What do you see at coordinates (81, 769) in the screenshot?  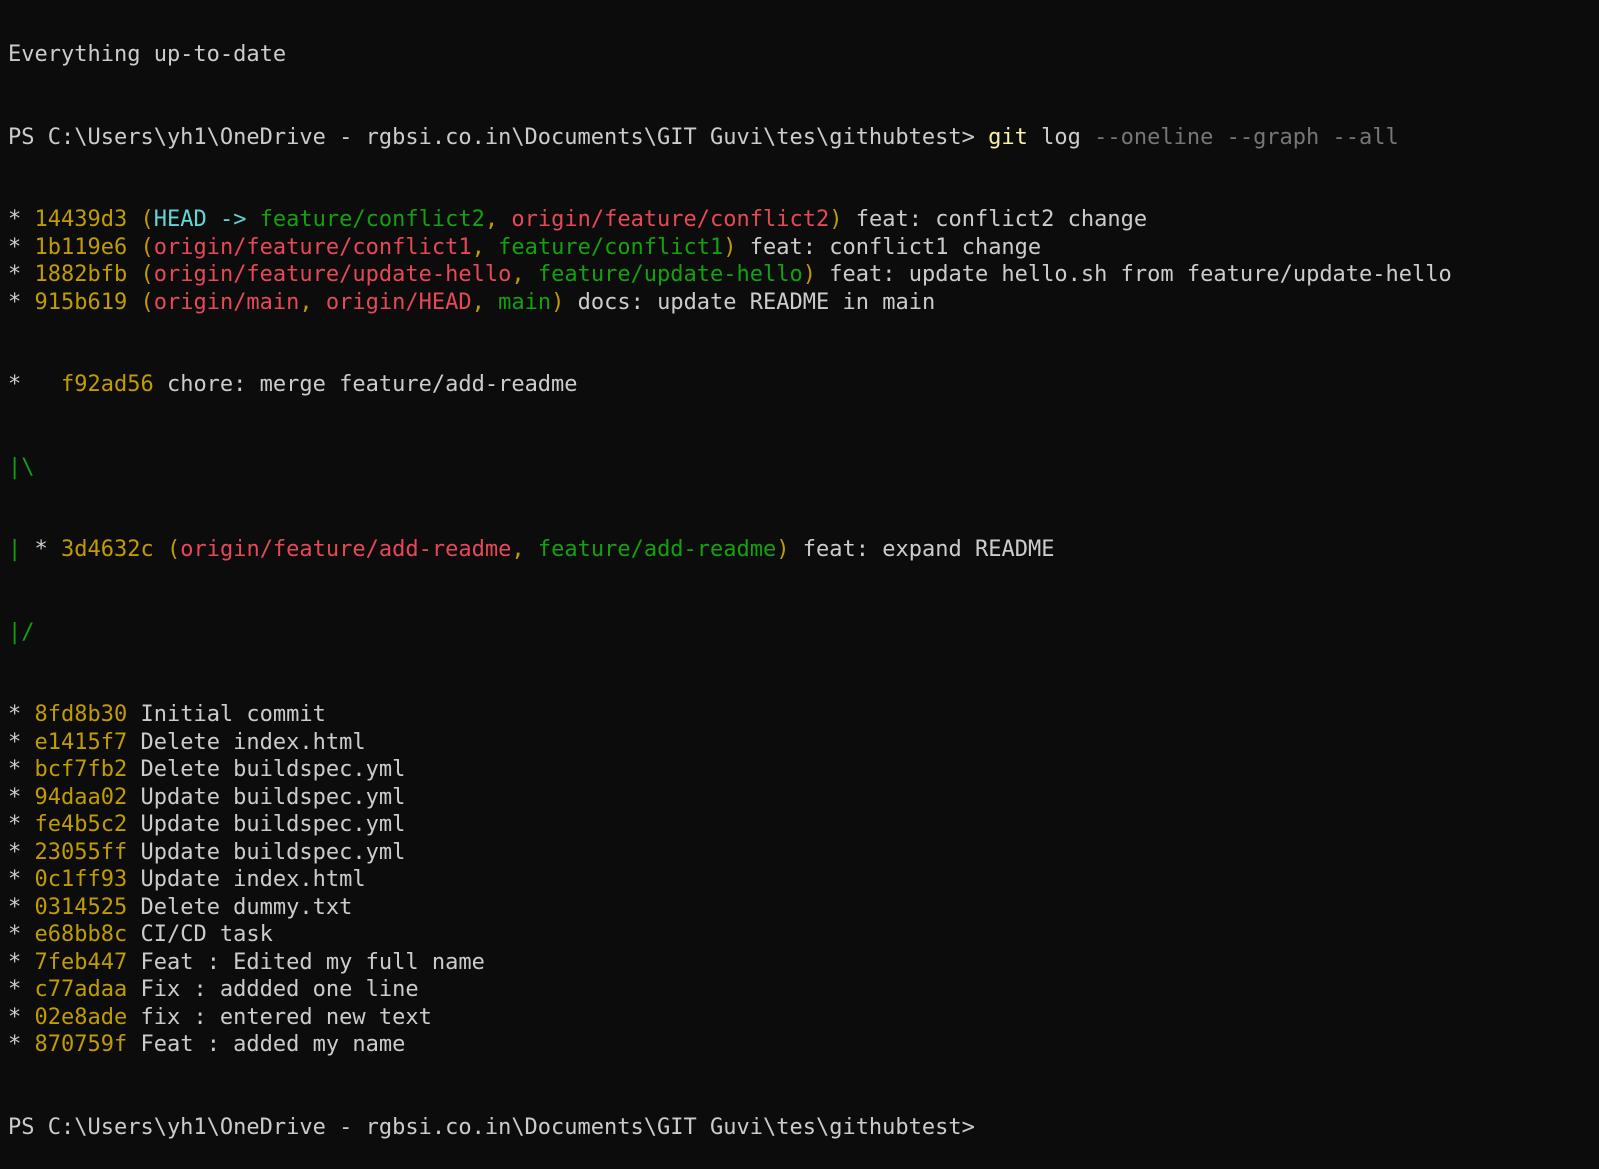 I see `commit-hash: bcf7fb2` at bounding box center [81, 769].